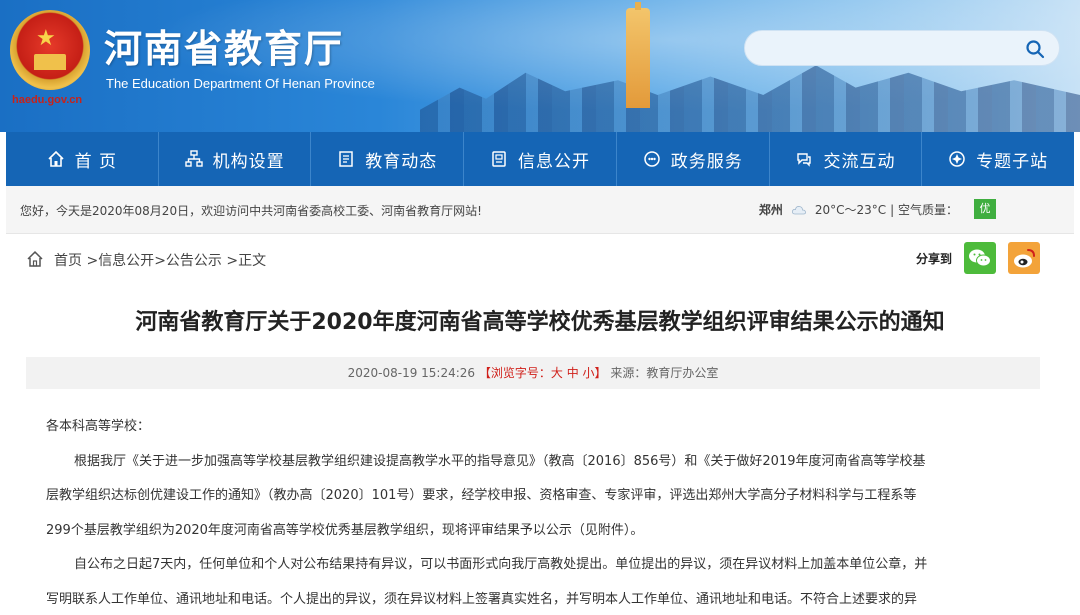 This screenshot has width=1080, height=615. I want to click on share-label: 分享到, so click(934, 259).